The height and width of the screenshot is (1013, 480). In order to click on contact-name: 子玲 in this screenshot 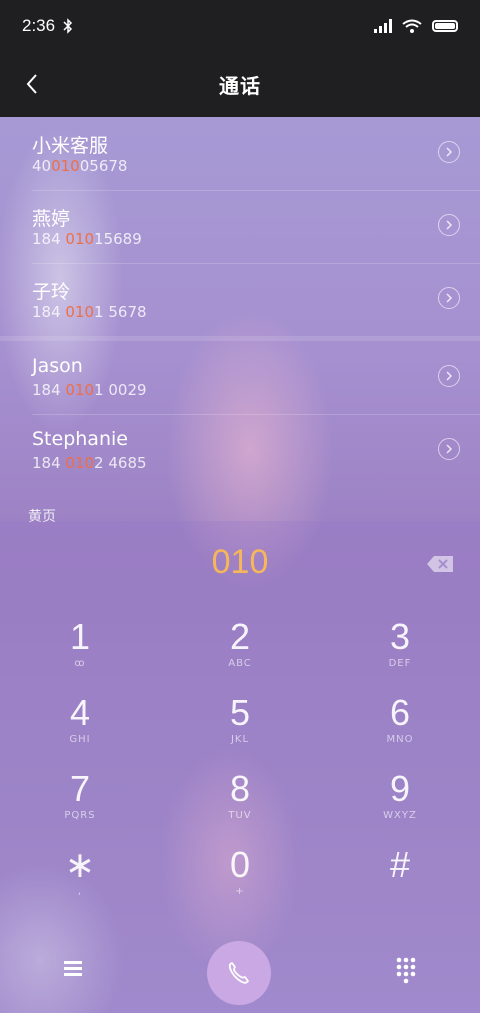, I will do `click(51, 292)`.